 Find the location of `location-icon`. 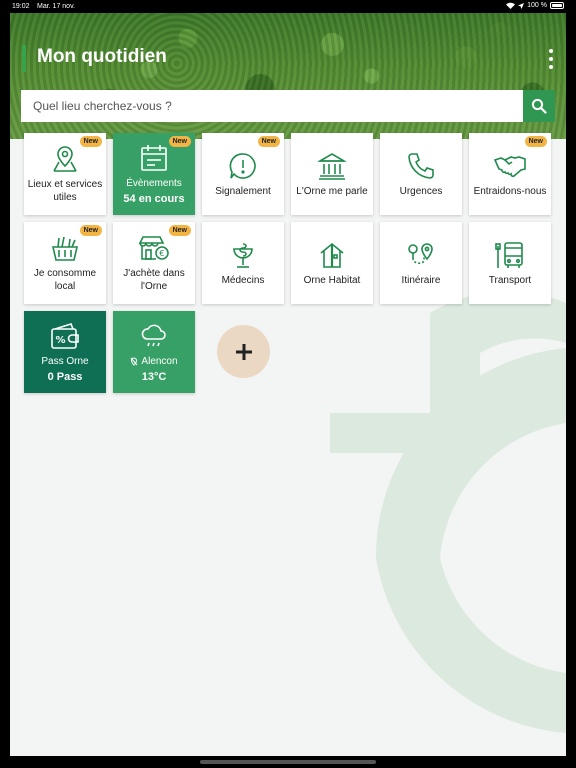

location-icon is located at coordinates (521, 5).